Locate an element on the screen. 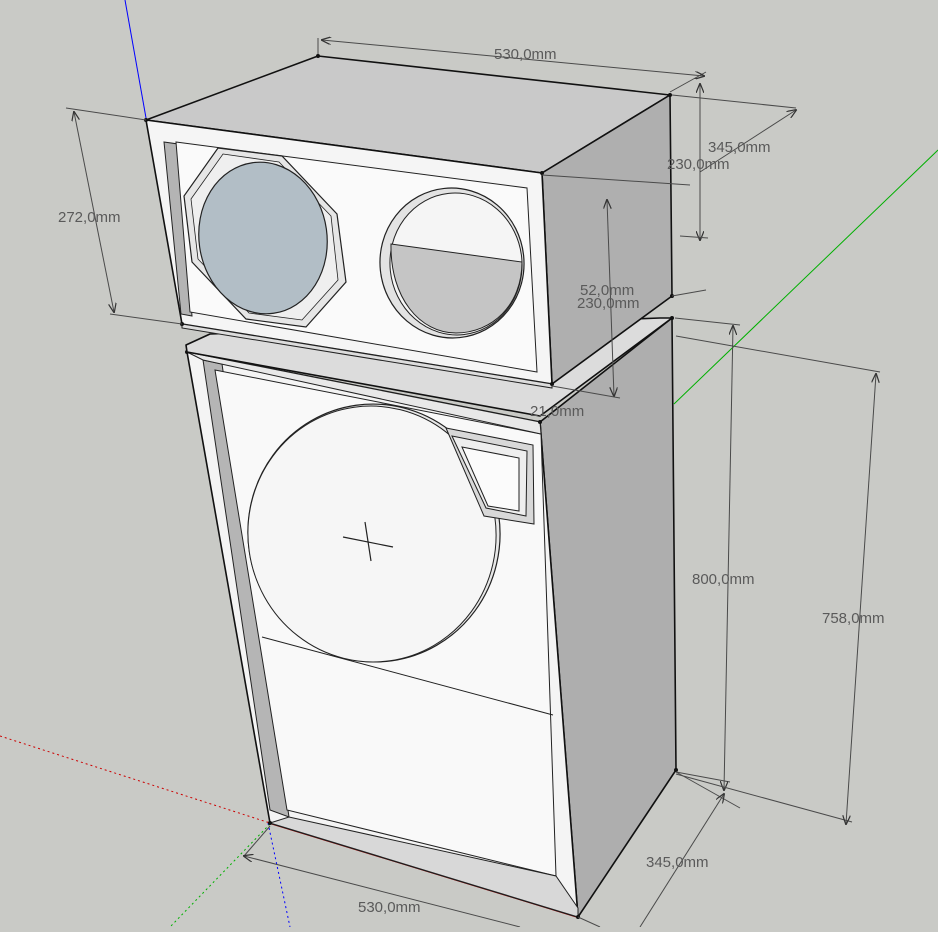  dim-label-bottom-width: 530,0mm is located at coordinates (389, 907).